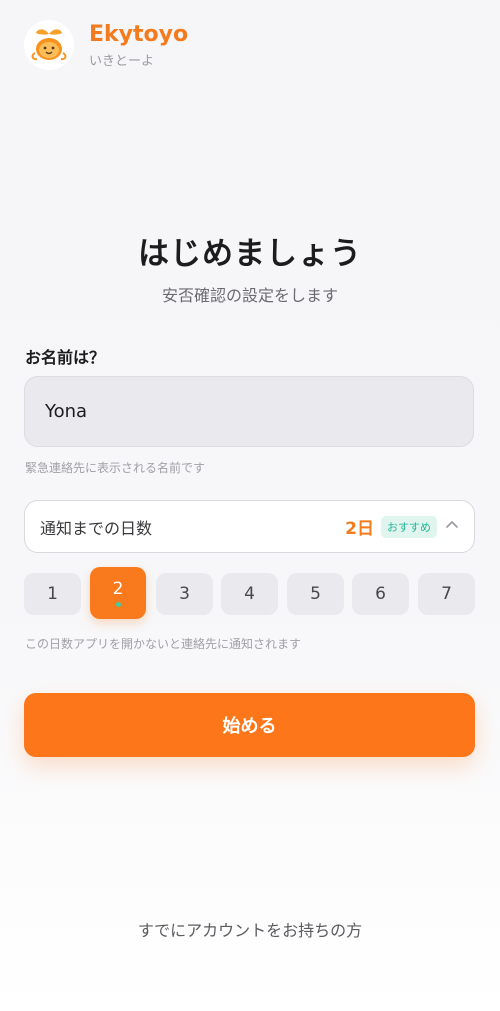 The width and height of the screenshot is (500, 1011). What do you see at coordinates (49, 45) in the screenshot?
I see `orange-mascot-icon` at bounding box center [49, 45].